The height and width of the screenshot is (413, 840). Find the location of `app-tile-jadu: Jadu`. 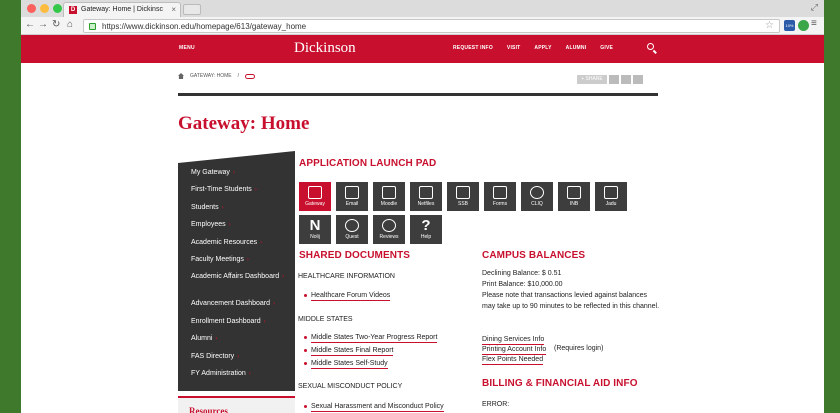

app-tile-jadu: Jadu is located at coordinates (611, 196).